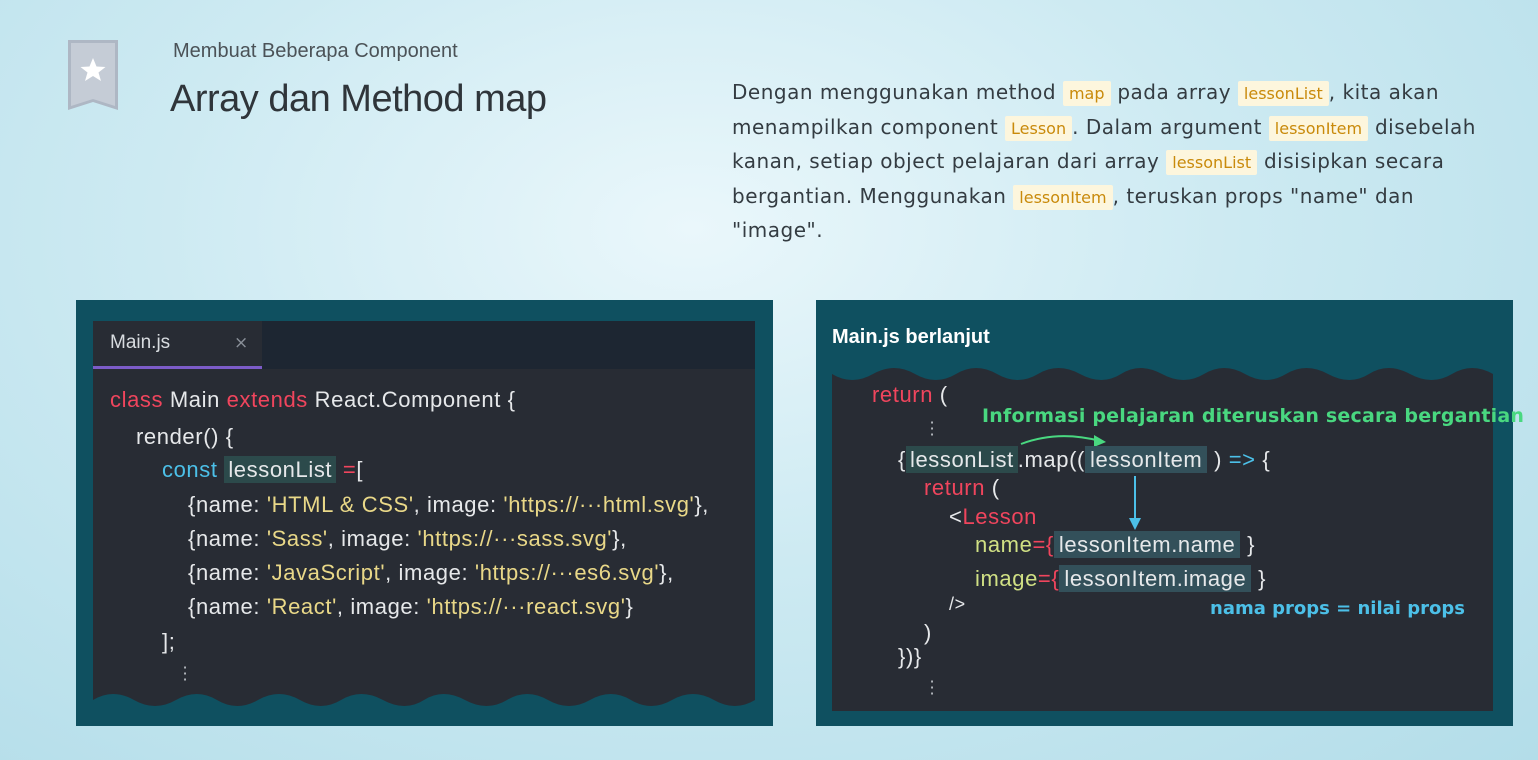 The image size is (1538, 760). What do you see at coordinates (358, 99) in the screenshot?
I see `page-title: Array dan Method map` at bounding box center [358, 99].